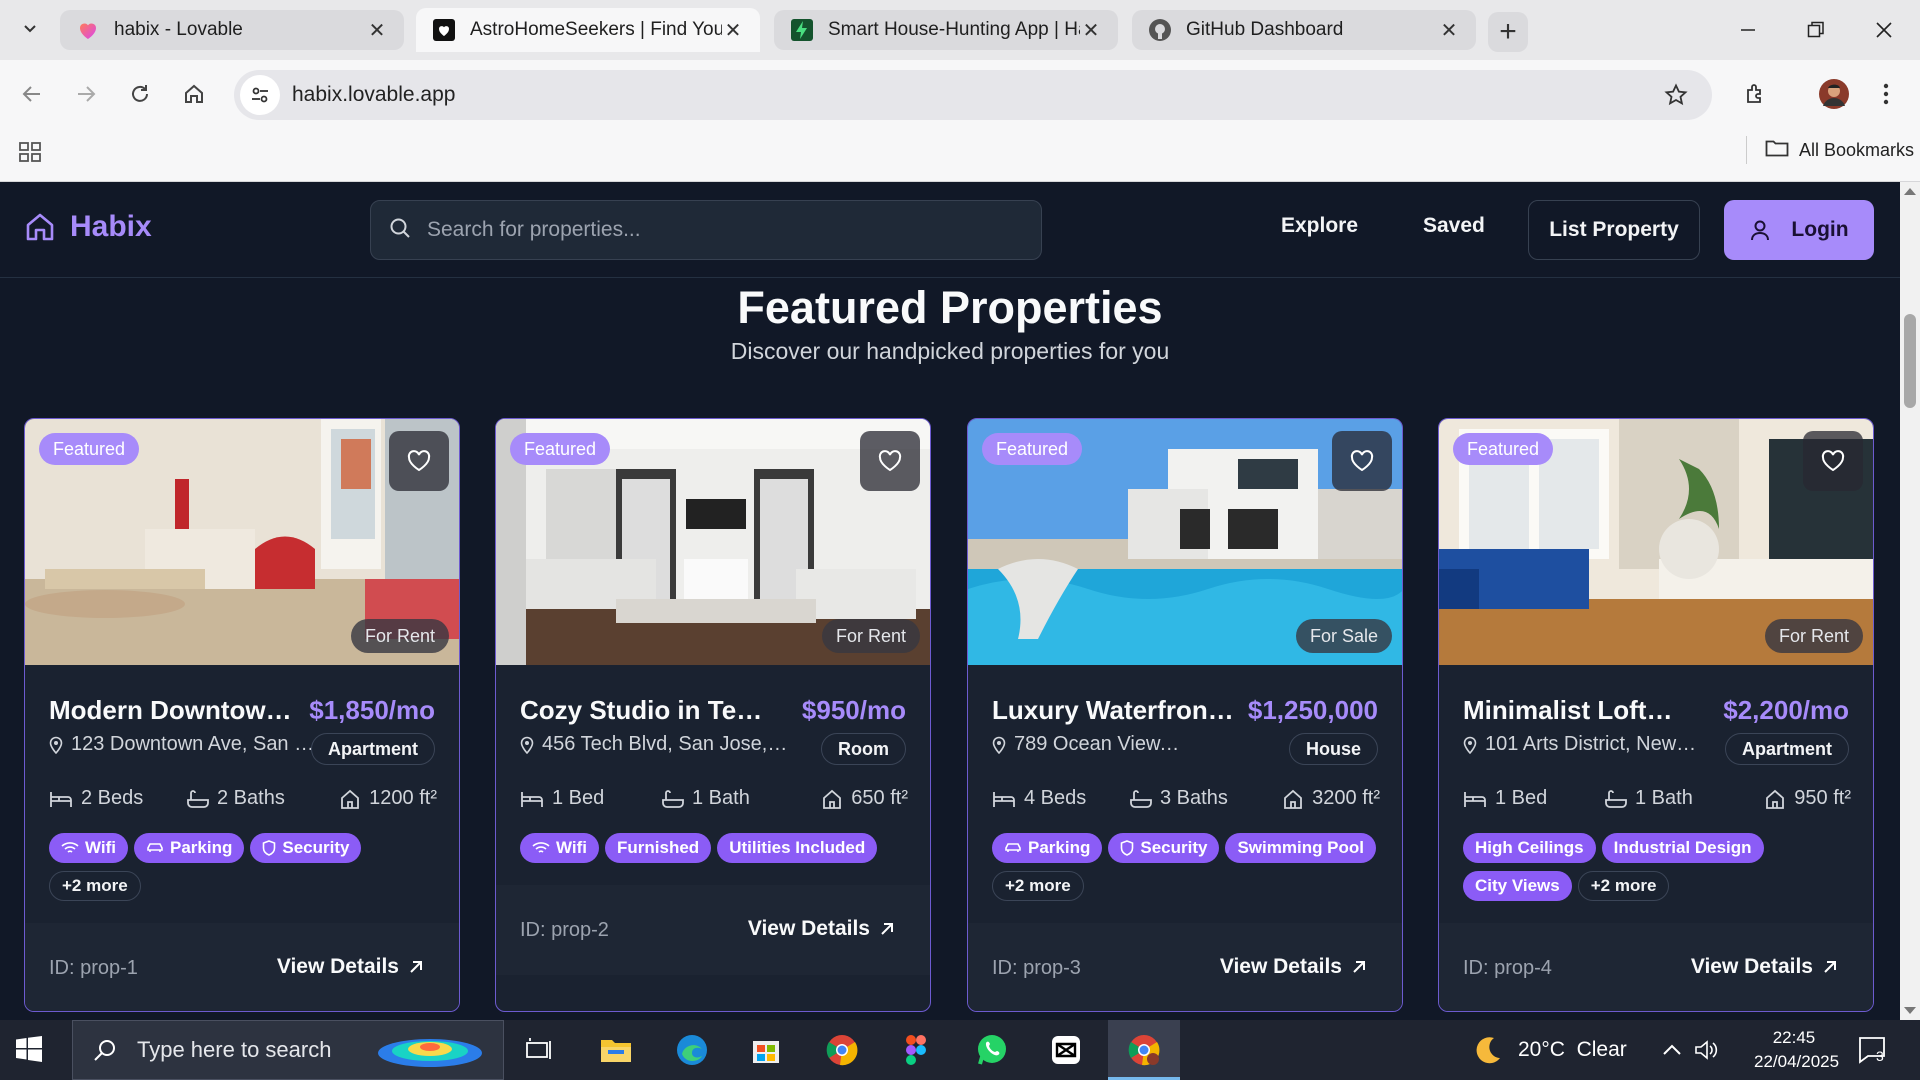 Image resolution: width=1920 pixels, height=1080 pixels. I want to click on file-explorer-icon, so click(616, 1050).